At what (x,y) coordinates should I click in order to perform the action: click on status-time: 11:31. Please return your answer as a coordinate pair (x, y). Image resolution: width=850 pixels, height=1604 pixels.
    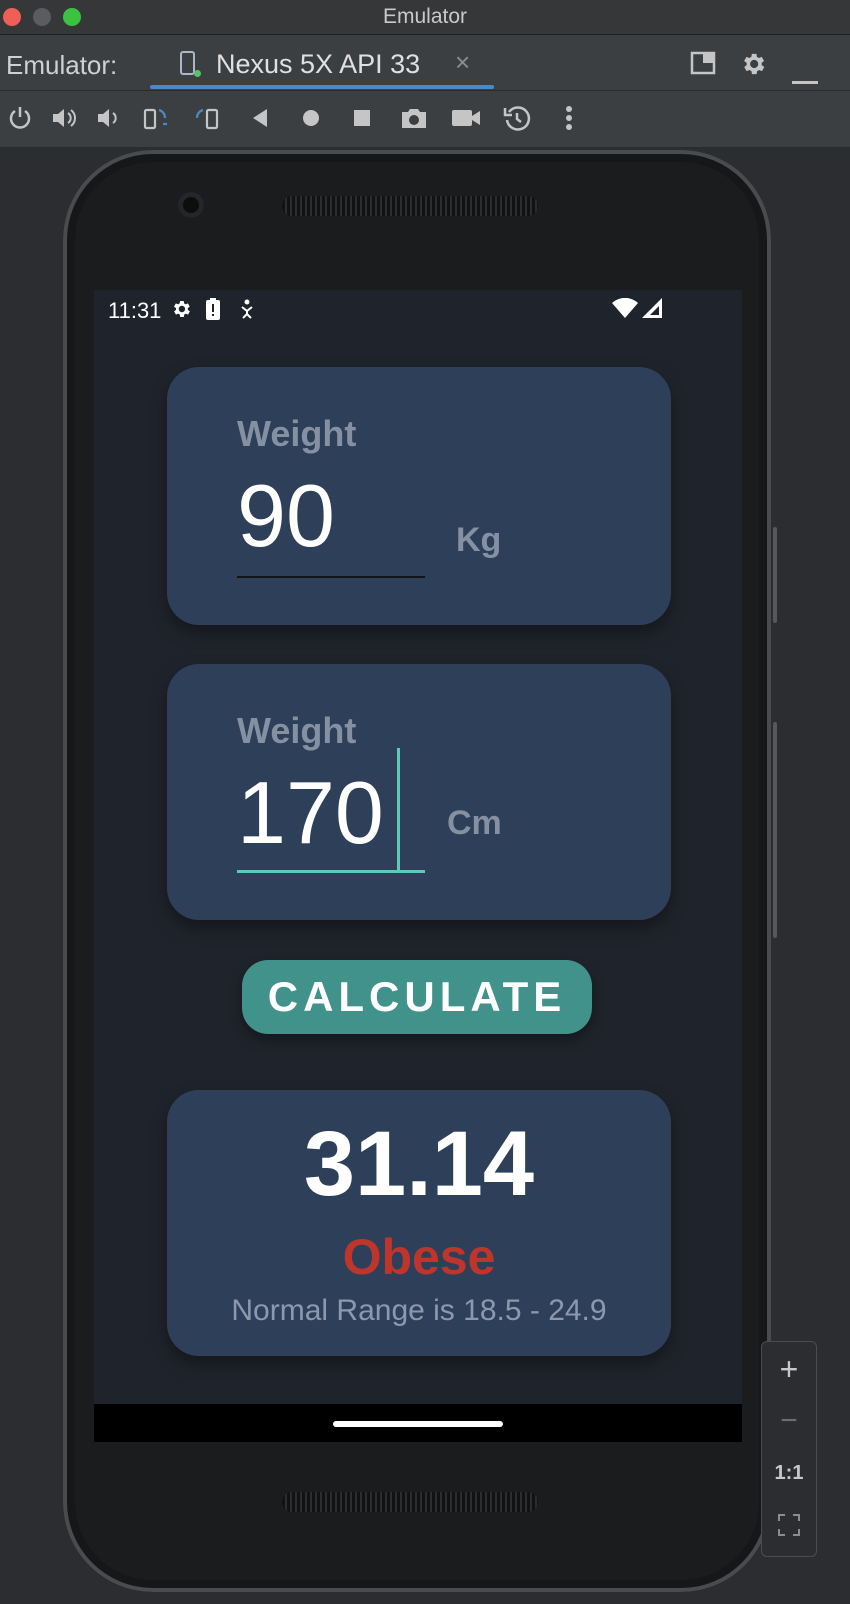
    Looking at the image, I should click on (135, 310).